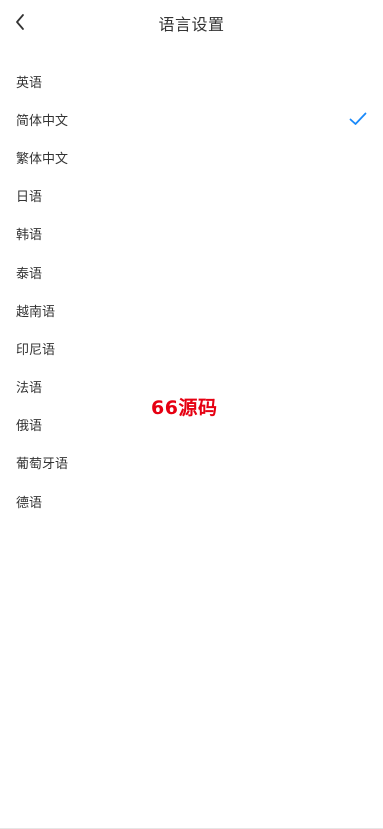  What do you see at coordinates (191, 501) in the screenshot?
I see `language-option-german: 德语` at bounding box center [191, 501].